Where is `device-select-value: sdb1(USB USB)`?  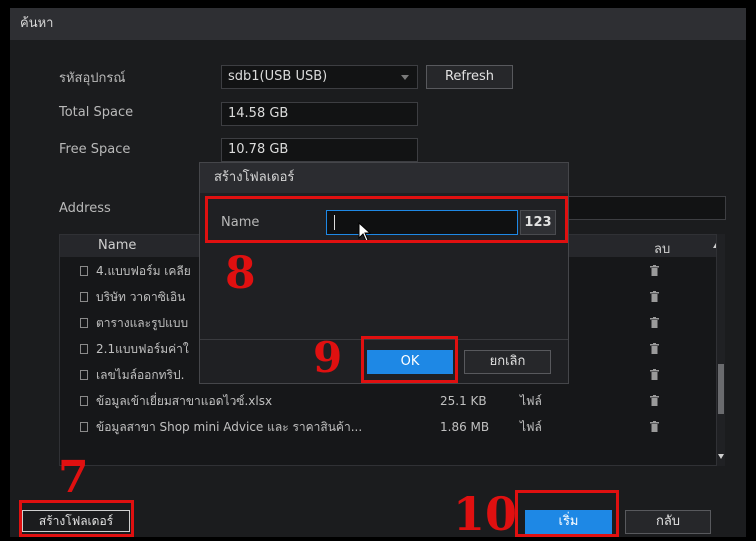
device-select-value: sdb1(USB USB) is located at coordinates (278, 76).